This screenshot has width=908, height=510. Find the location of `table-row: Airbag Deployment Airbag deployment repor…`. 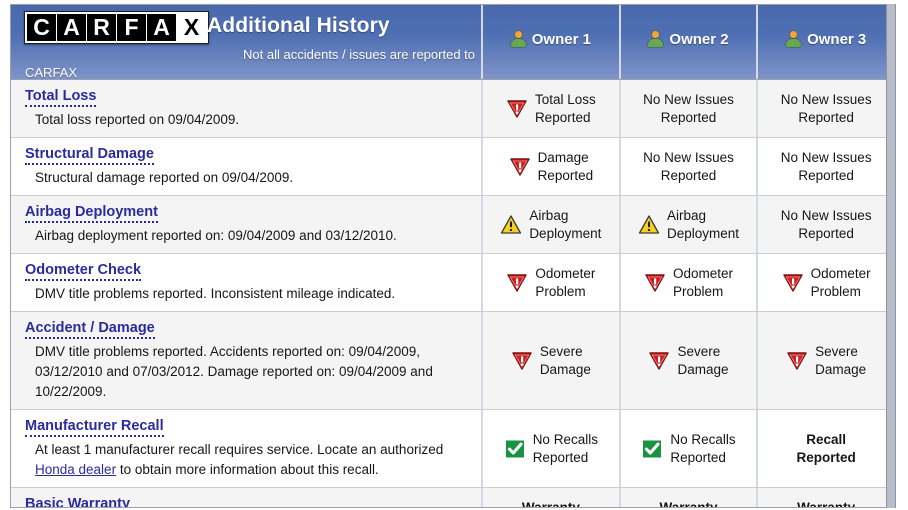

table-row: Airbag Deployment Airbag deployment repor… is located at coordinates (452, 225).